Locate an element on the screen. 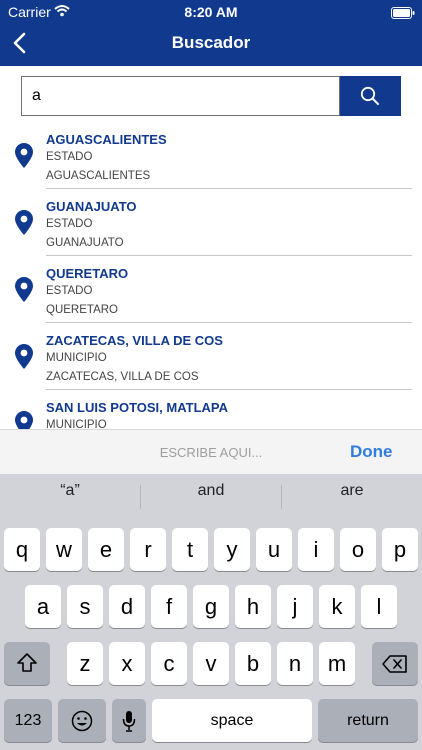  emoji-key is located at coordinates (82, 720).